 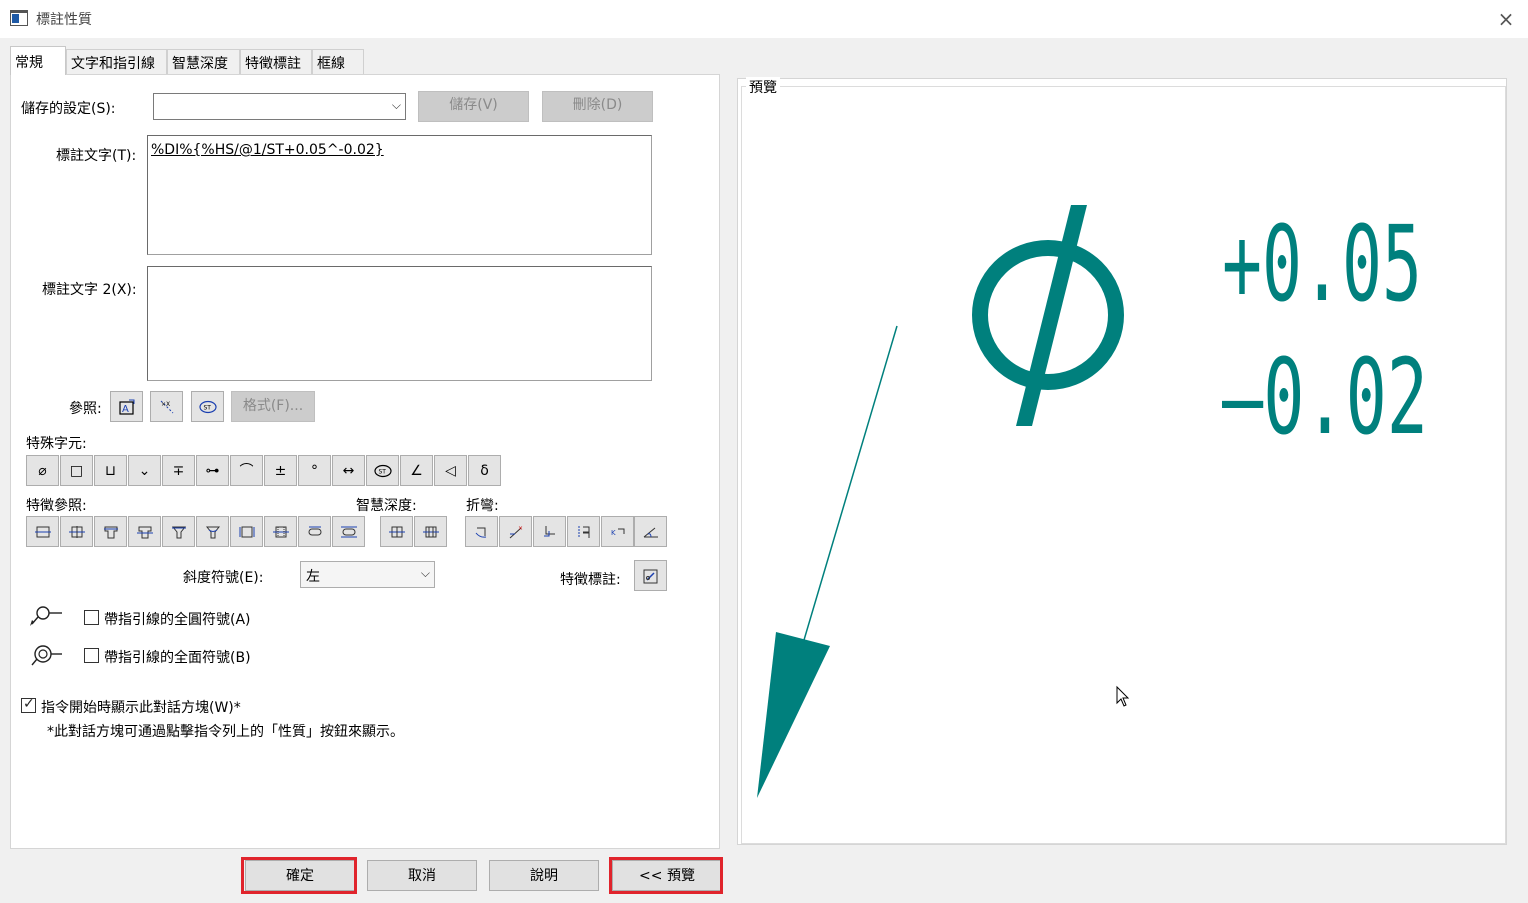 I want to click on hole-depth-icon, so click(x=246, y=531).